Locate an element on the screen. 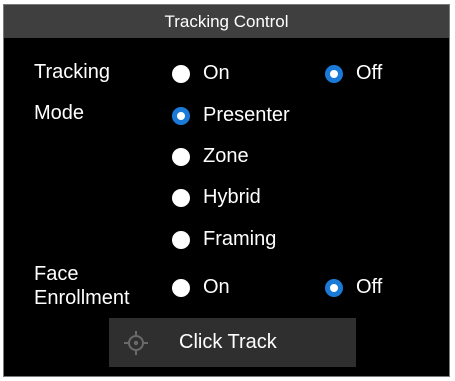 The image size is (455, 381). target-crosshair-icon is located at coordinates (136, 343).